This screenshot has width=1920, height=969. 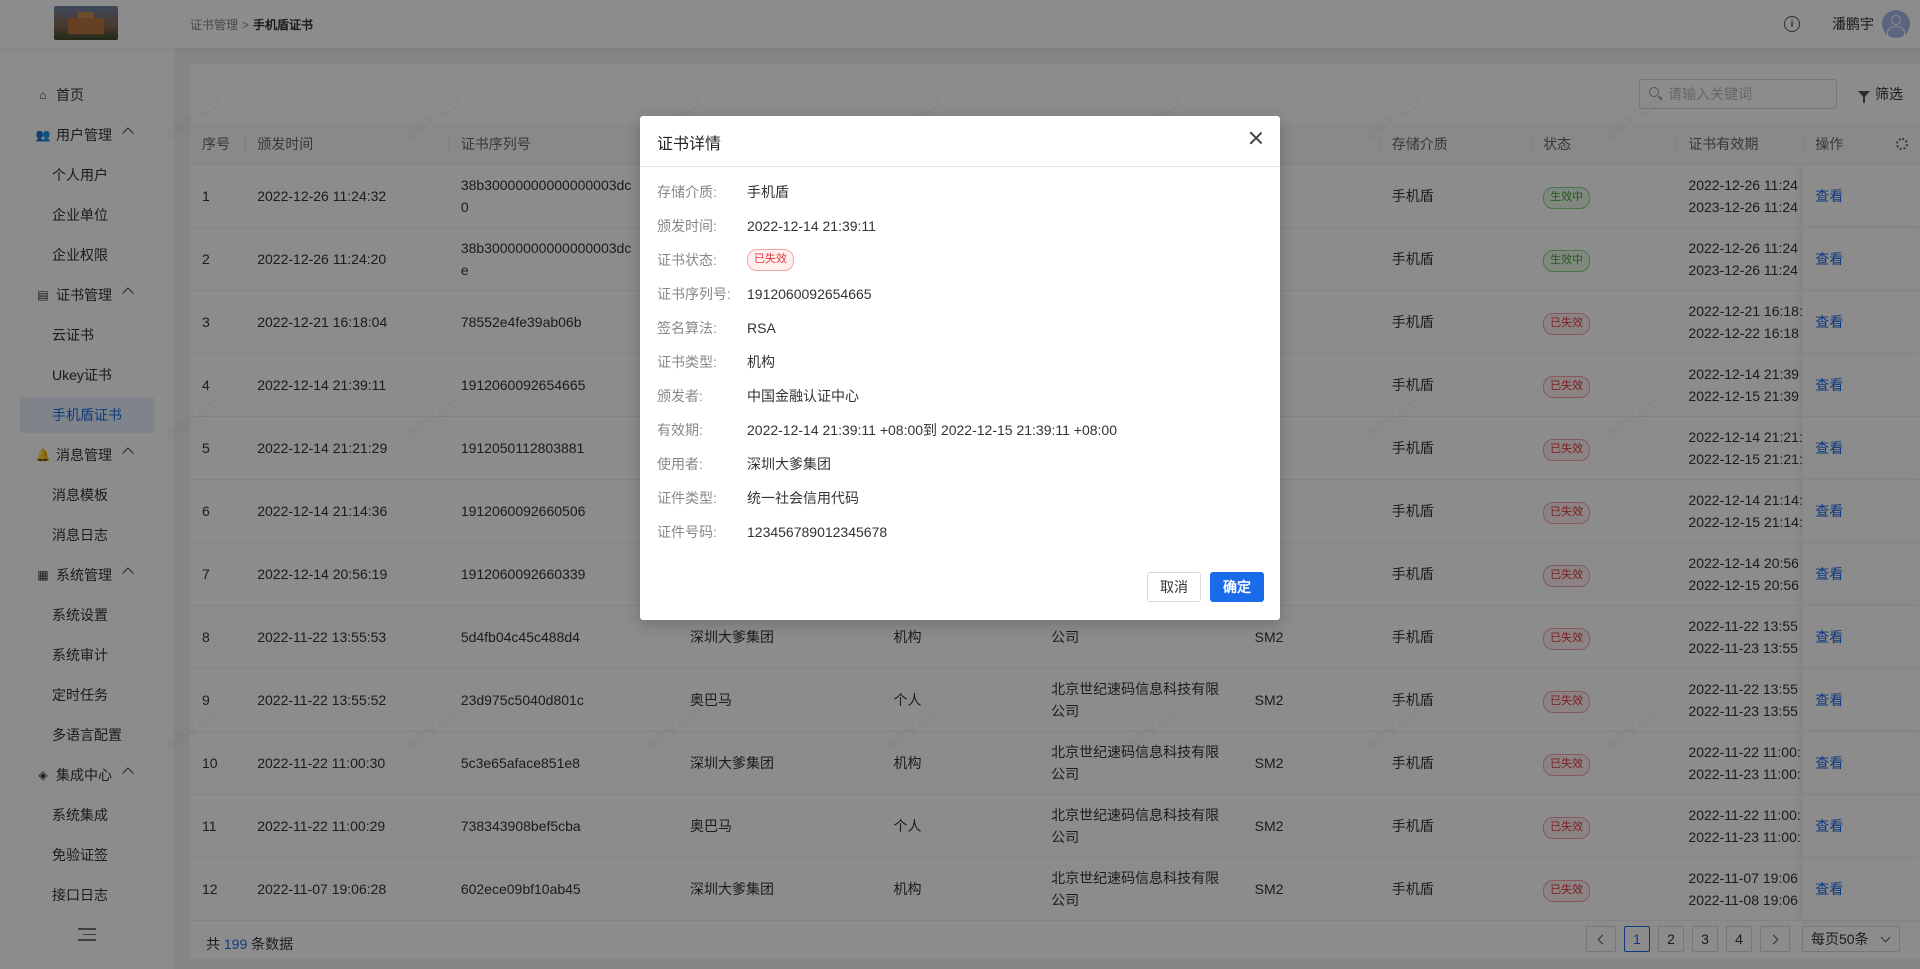 I want to click on detail-value: 1912060092654665, so click(x=809, y=294).